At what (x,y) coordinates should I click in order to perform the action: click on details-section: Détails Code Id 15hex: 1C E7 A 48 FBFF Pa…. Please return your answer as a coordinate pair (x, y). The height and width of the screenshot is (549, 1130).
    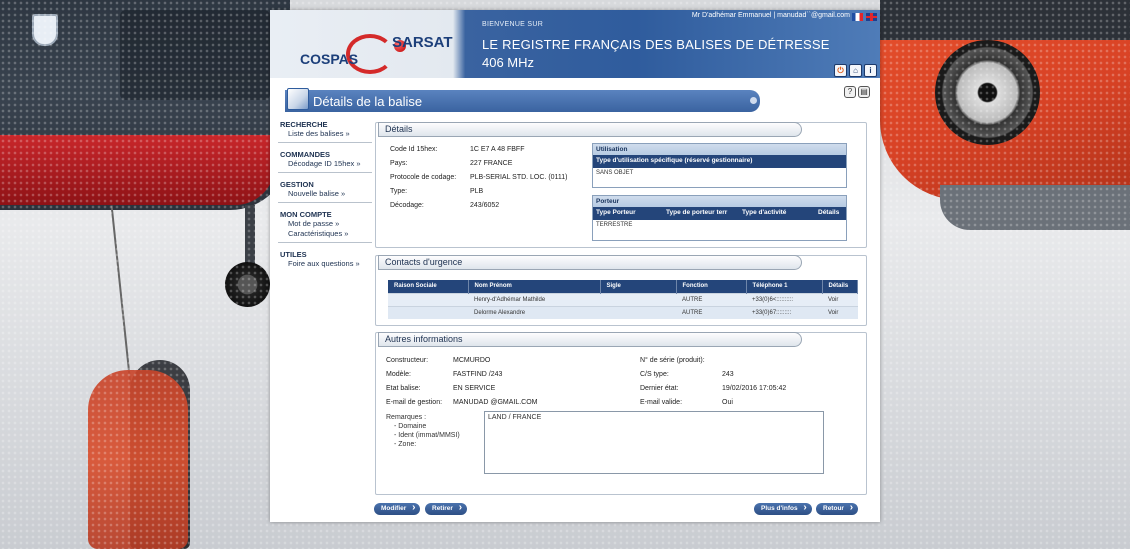
    Looking at the image, I should click on (621, 185).